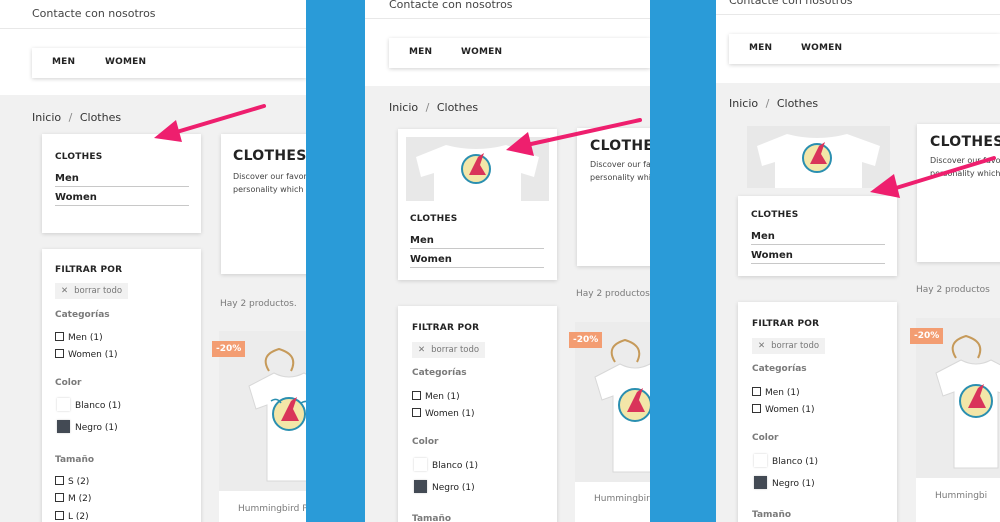 Image resolution: width=1000 pixels, height=522 pixels. I want to click on divider-bar-right, so click(683, 261).